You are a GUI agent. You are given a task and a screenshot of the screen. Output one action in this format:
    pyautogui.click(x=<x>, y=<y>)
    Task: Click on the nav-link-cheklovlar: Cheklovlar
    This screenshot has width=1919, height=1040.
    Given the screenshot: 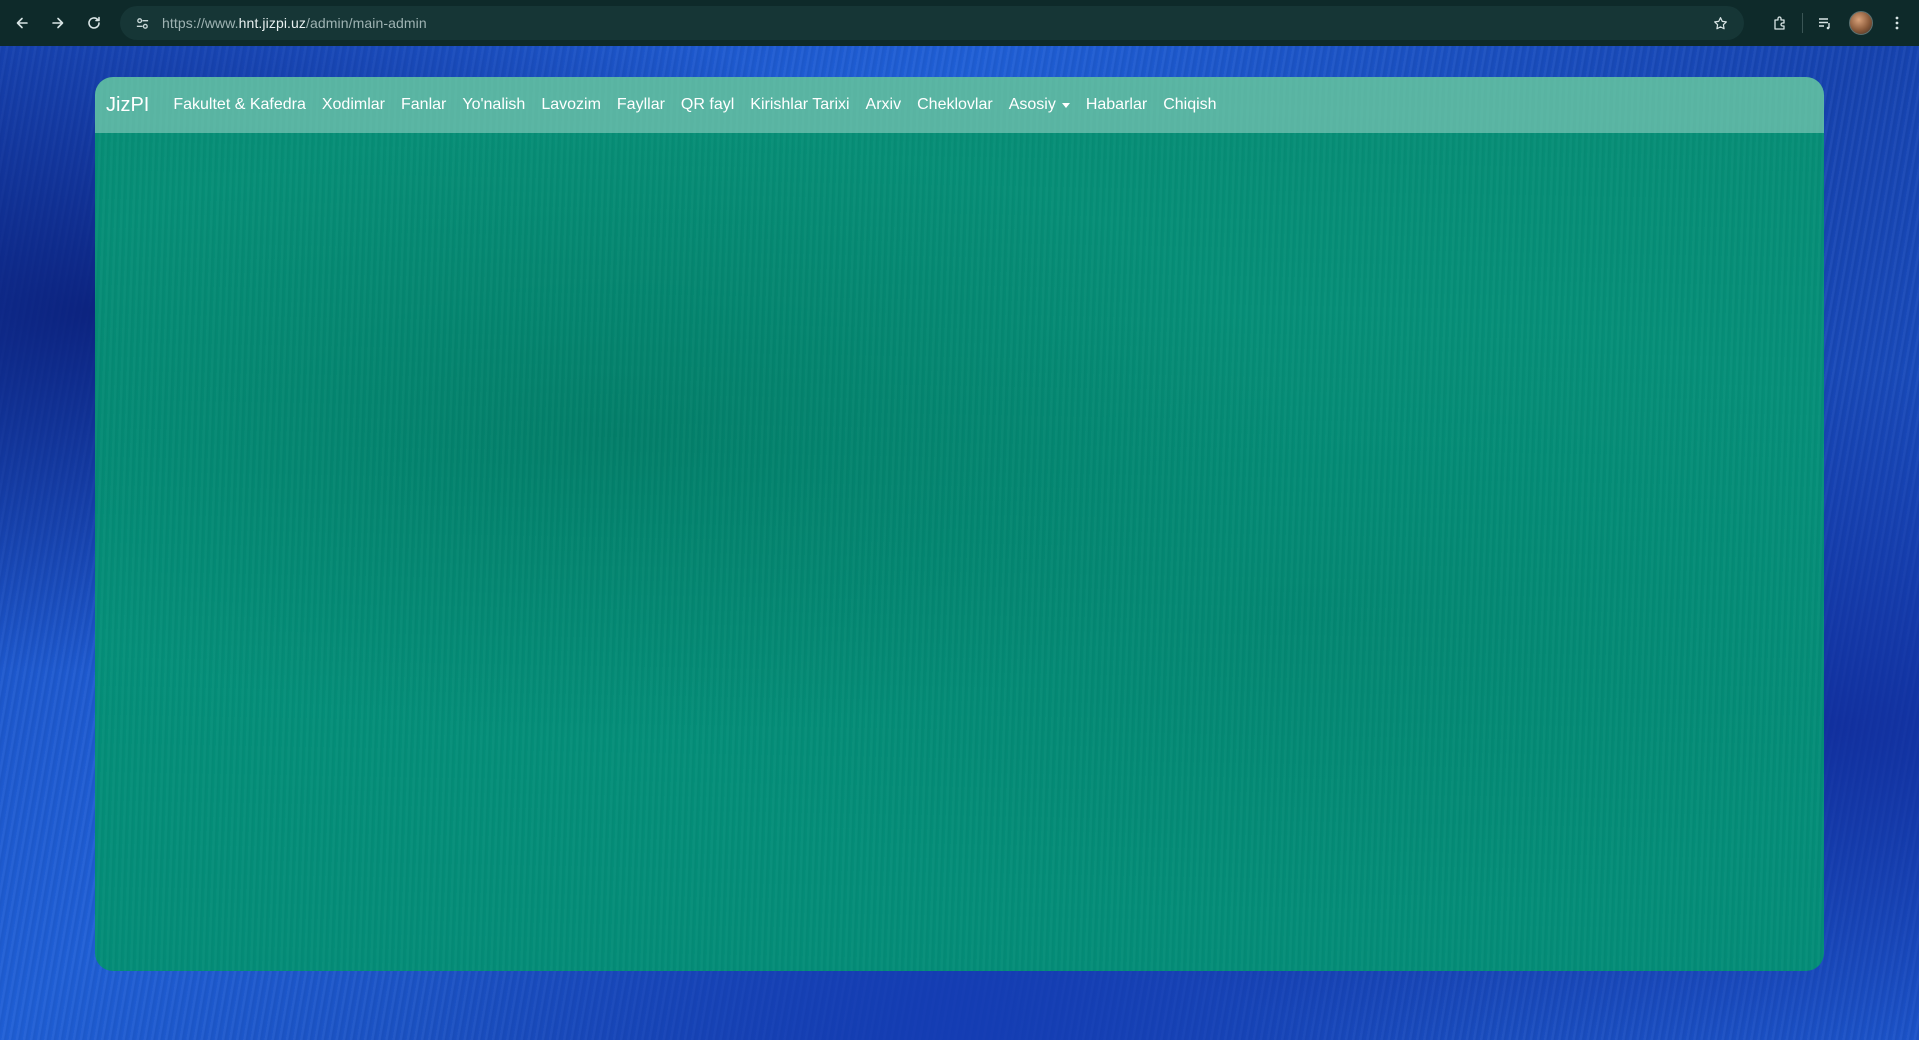 What is the action you would take?
    pyautogui.click(x=955, y=105)
    